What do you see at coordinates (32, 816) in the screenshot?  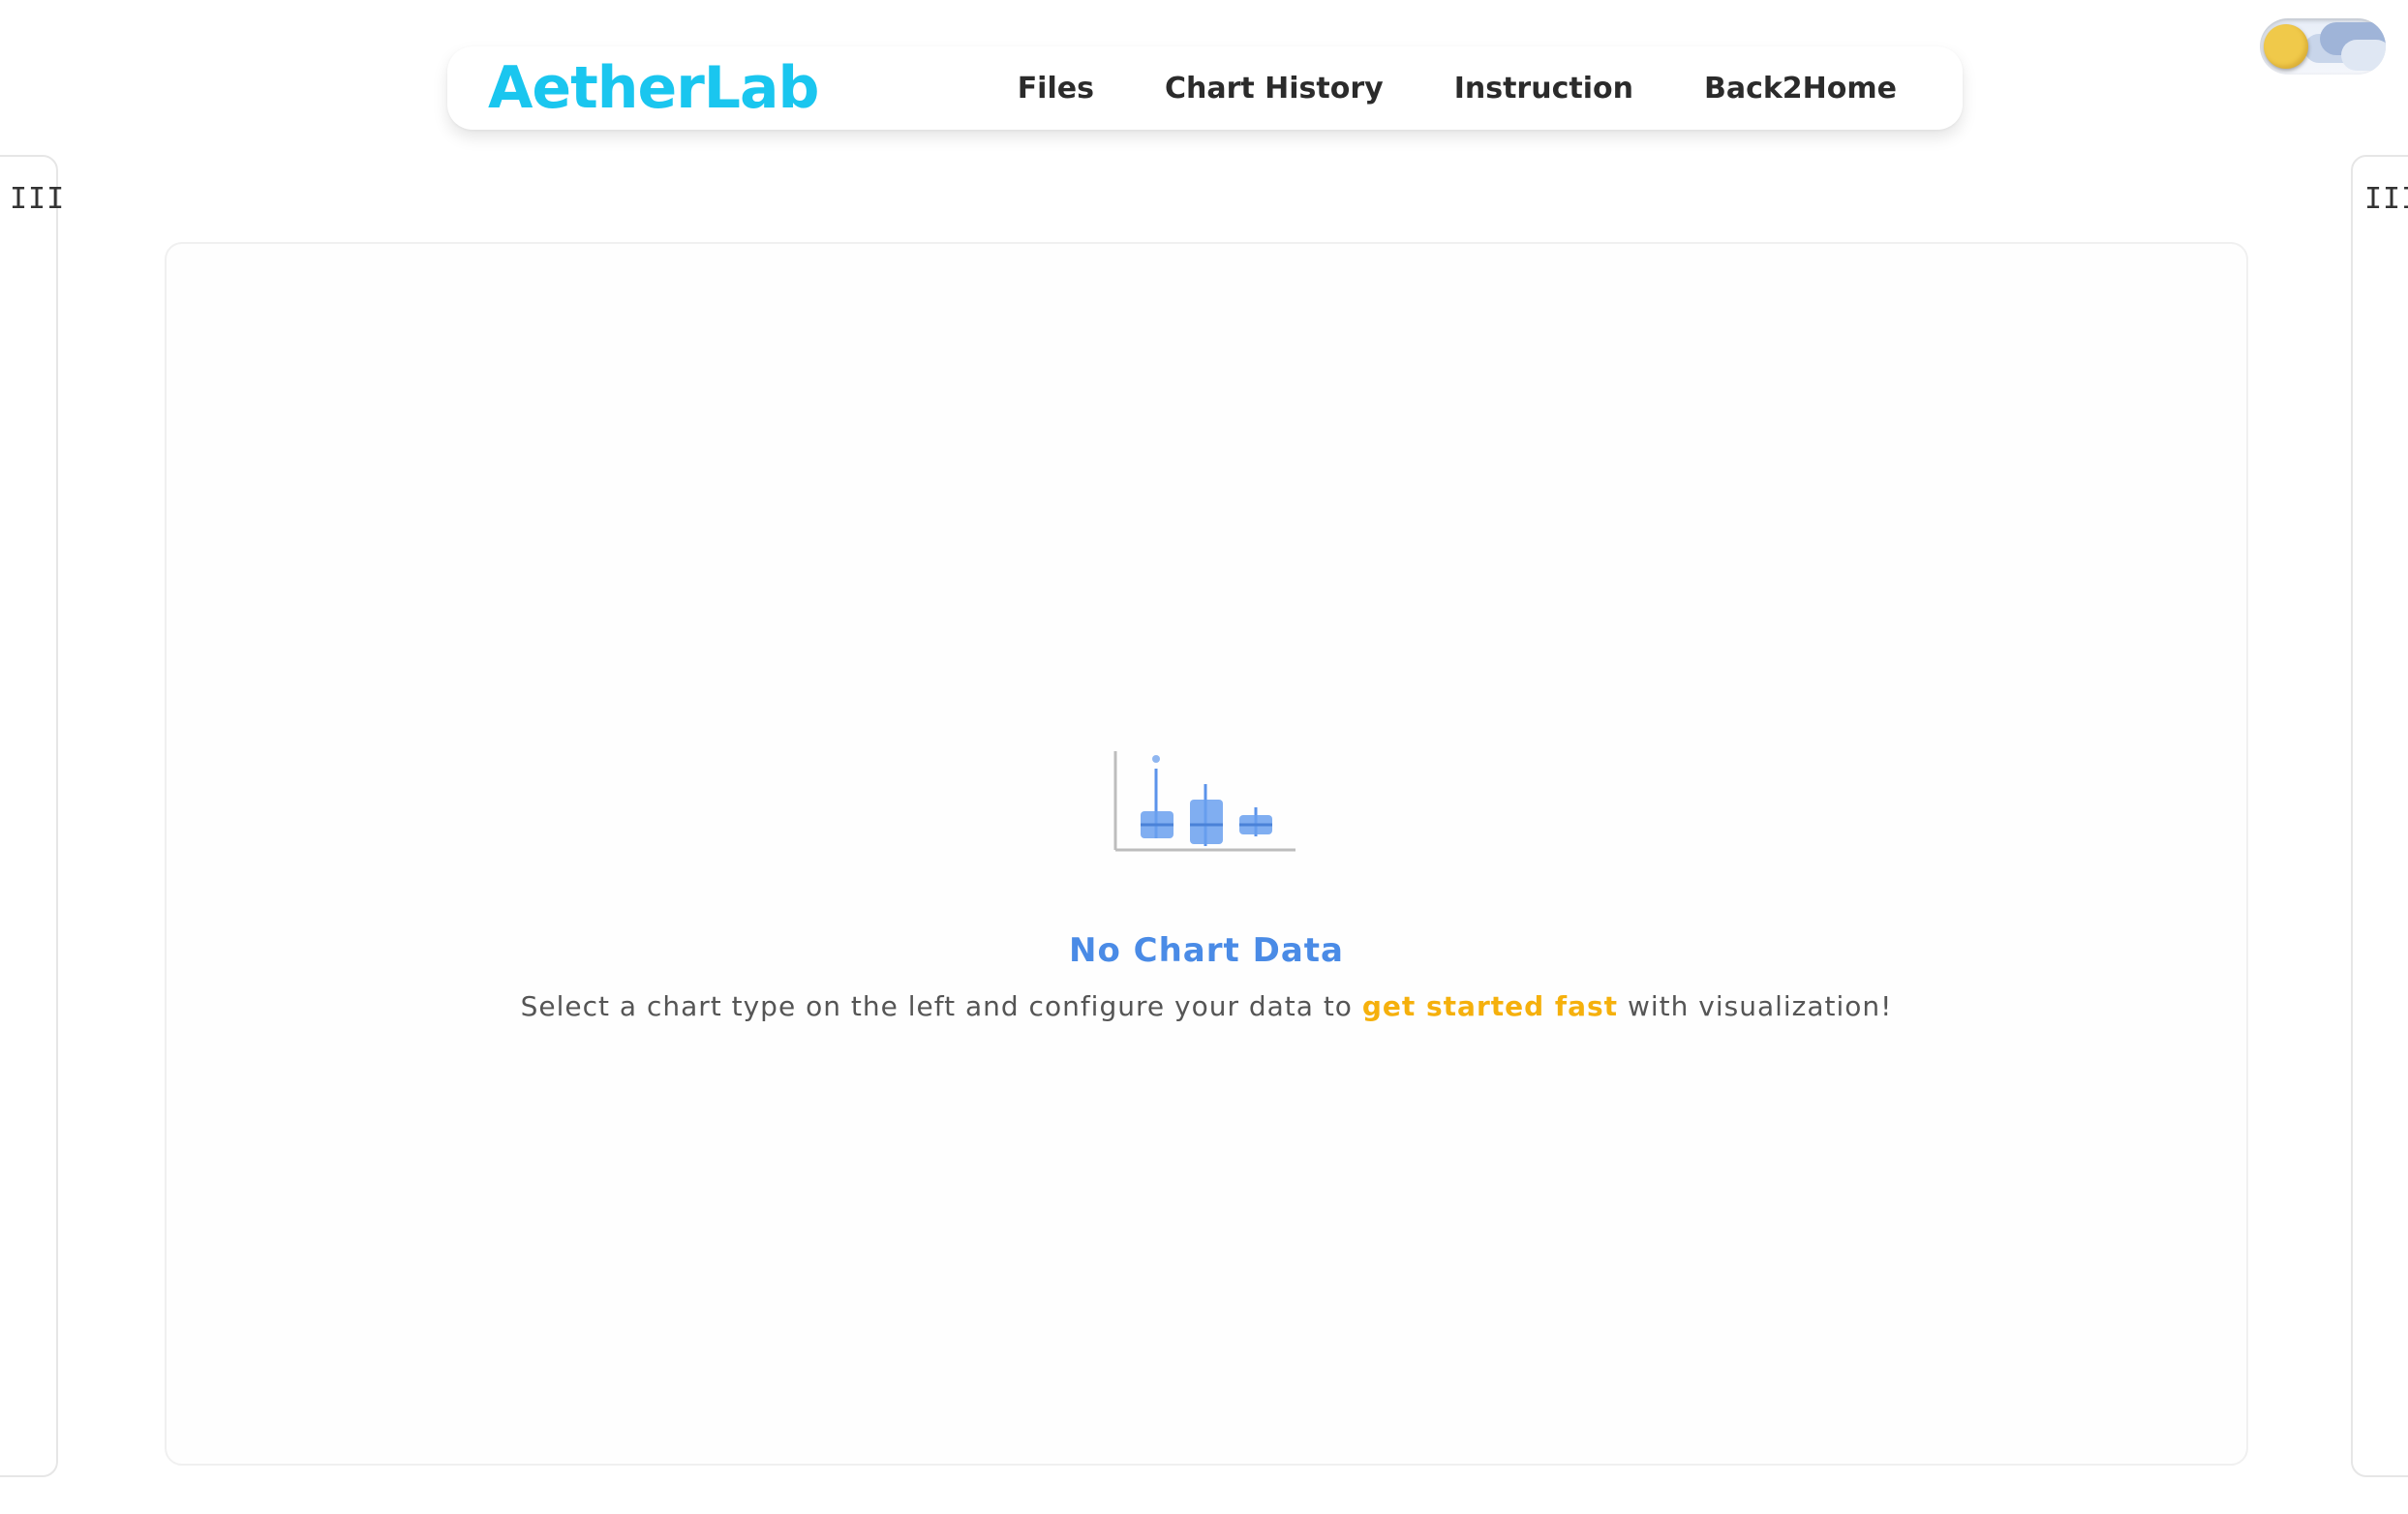 I see `left-sidebar-panel: III` at bounding box center [32, 816].